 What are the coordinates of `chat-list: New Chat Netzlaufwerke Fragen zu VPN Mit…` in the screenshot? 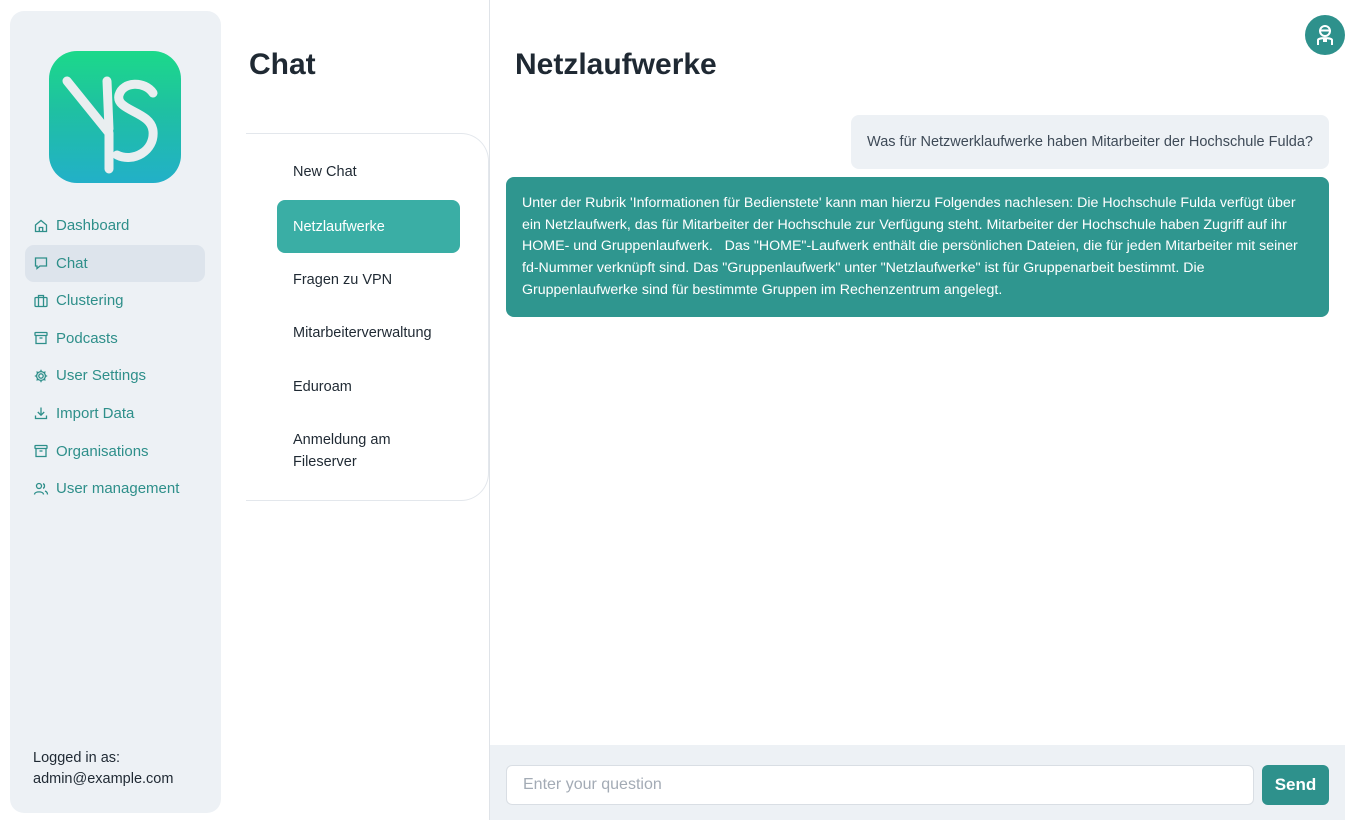 It's located at (367, 317).